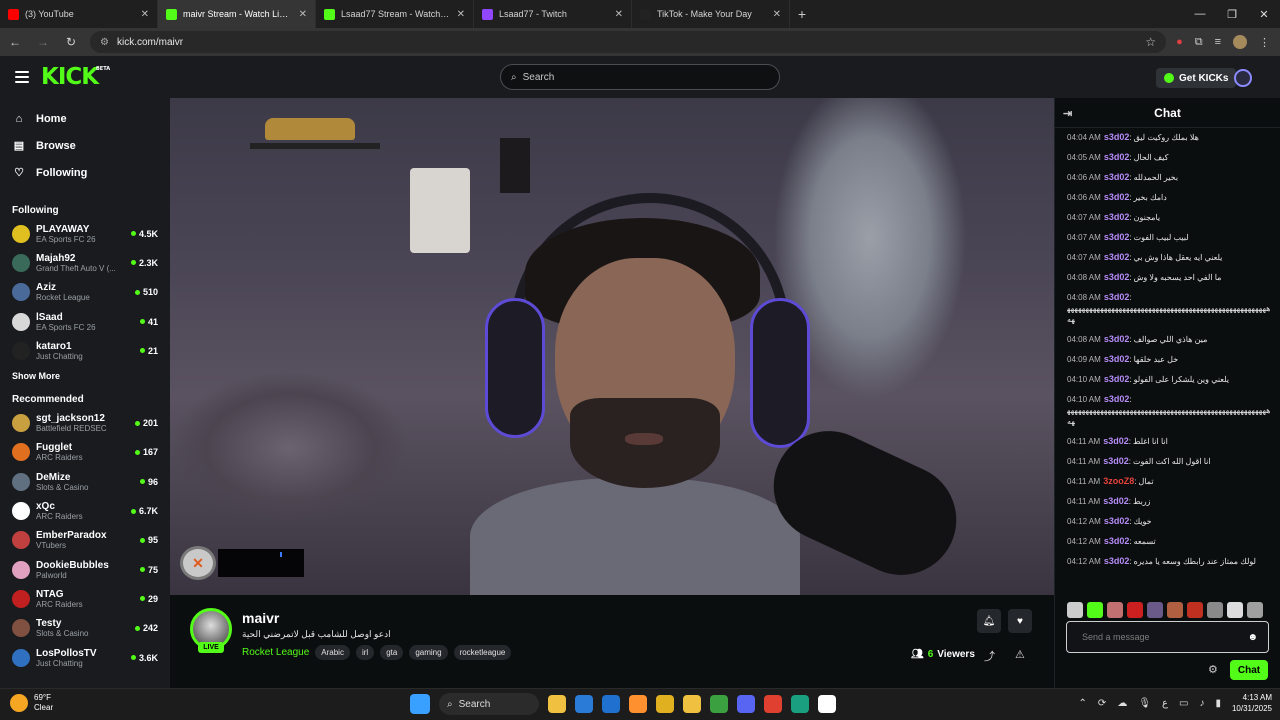  What do you see at coordinates (85, 569) in the screenshot?
I see `channel-item: DookieBubbles Palworld 75` at bounding box center [85, 569].